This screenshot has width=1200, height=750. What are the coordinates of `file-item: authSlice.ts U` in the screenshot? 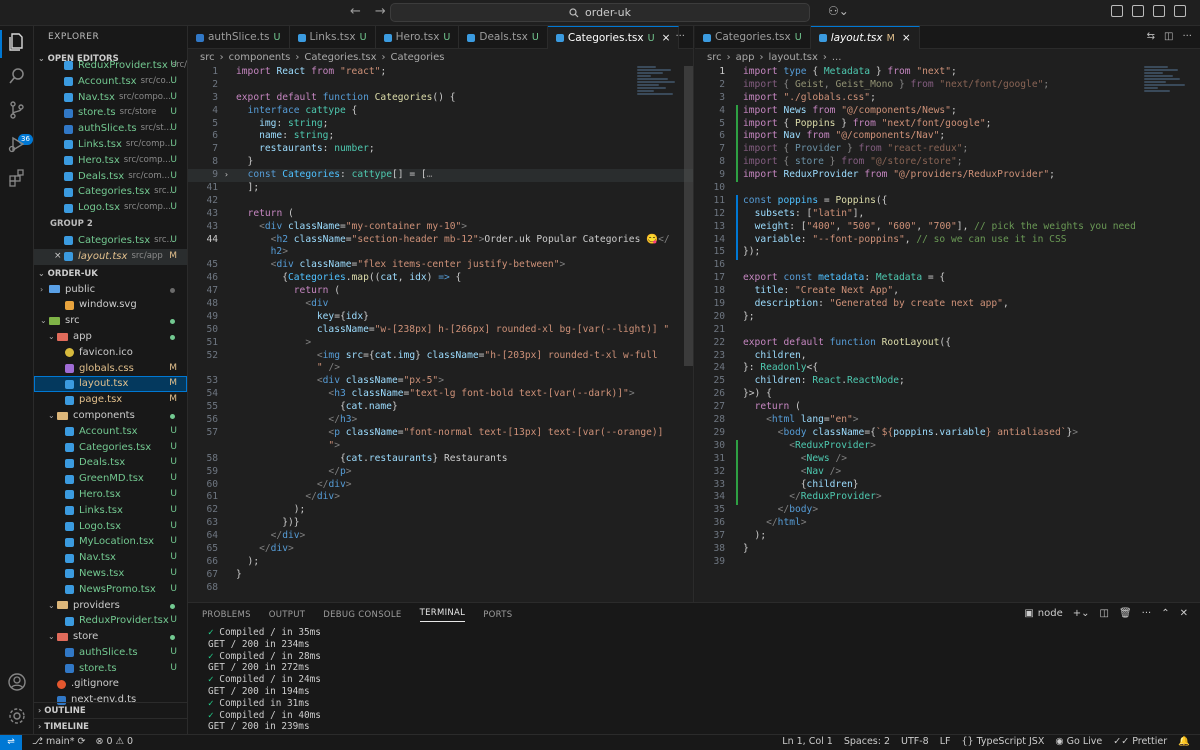 It's located at (110, 653).